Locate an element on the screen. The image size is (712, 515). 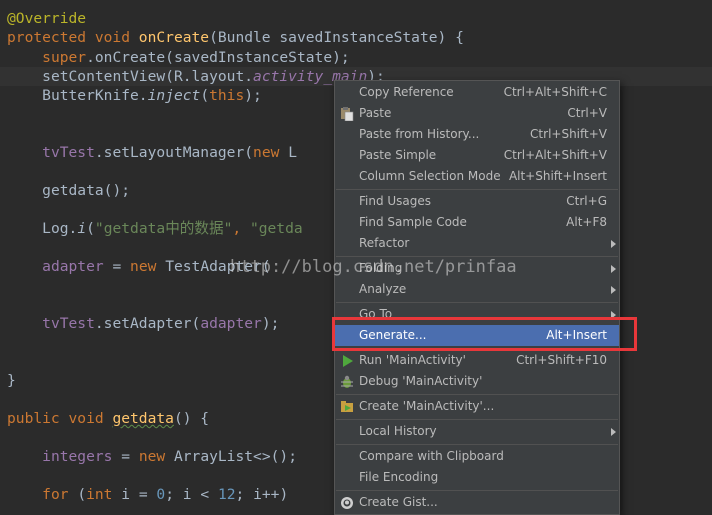
code-text: } is located at coordinates (11, 380).